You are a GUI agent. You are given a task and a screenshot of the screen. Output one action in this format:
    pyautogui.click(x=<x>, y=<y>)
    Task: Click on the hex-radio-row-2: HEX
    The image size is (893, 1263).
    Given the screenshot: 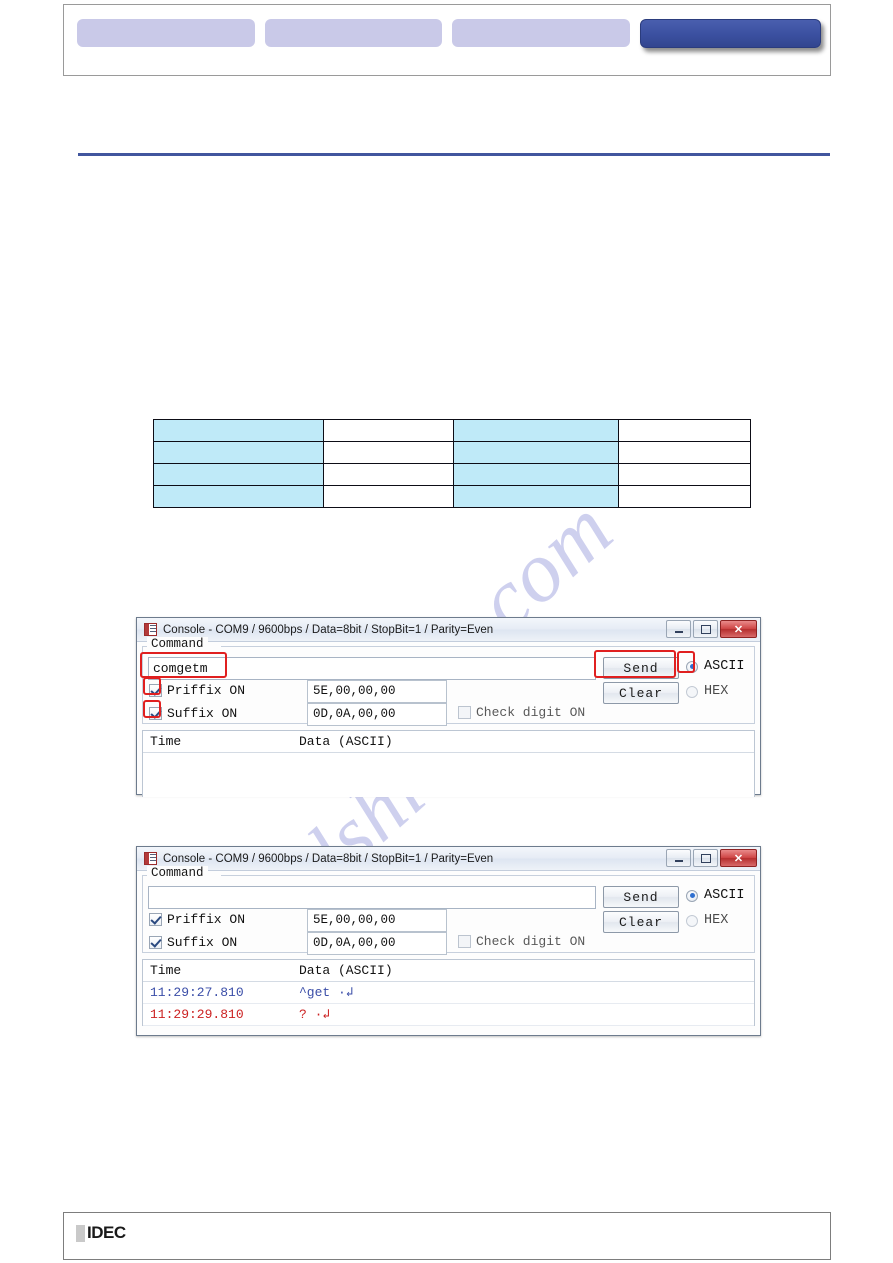 What is the action you would take?
    pyautogui.click(x=707, y=920)
    